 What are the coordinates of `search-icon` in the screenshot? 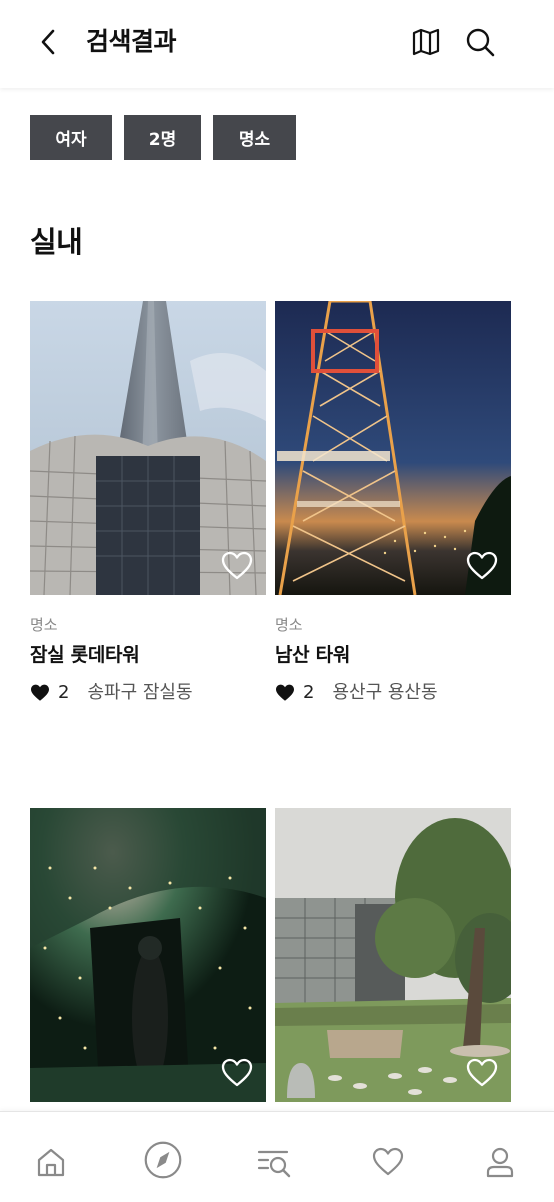 It's located at (480, 42).